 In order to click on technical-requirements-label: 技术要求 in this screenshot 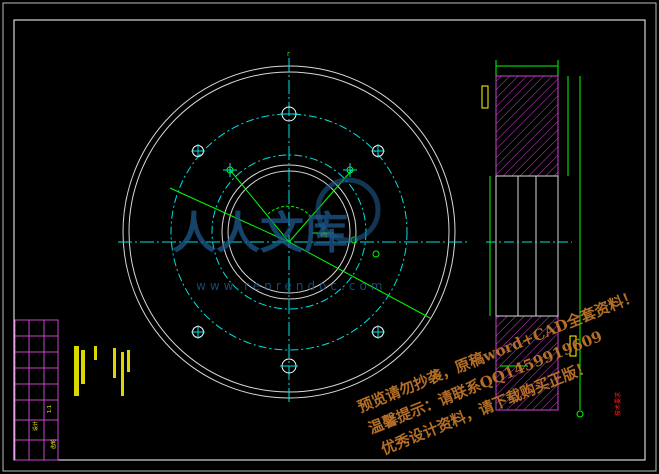, I will do `click(618, 404)`.